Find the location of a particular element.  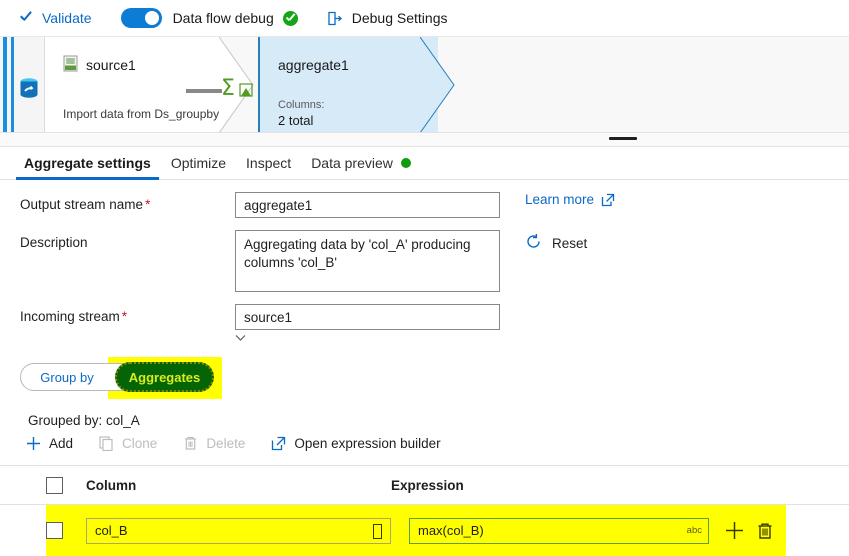

aggregate-node-columns-value: 2 total is located at coordinates (296, 120).